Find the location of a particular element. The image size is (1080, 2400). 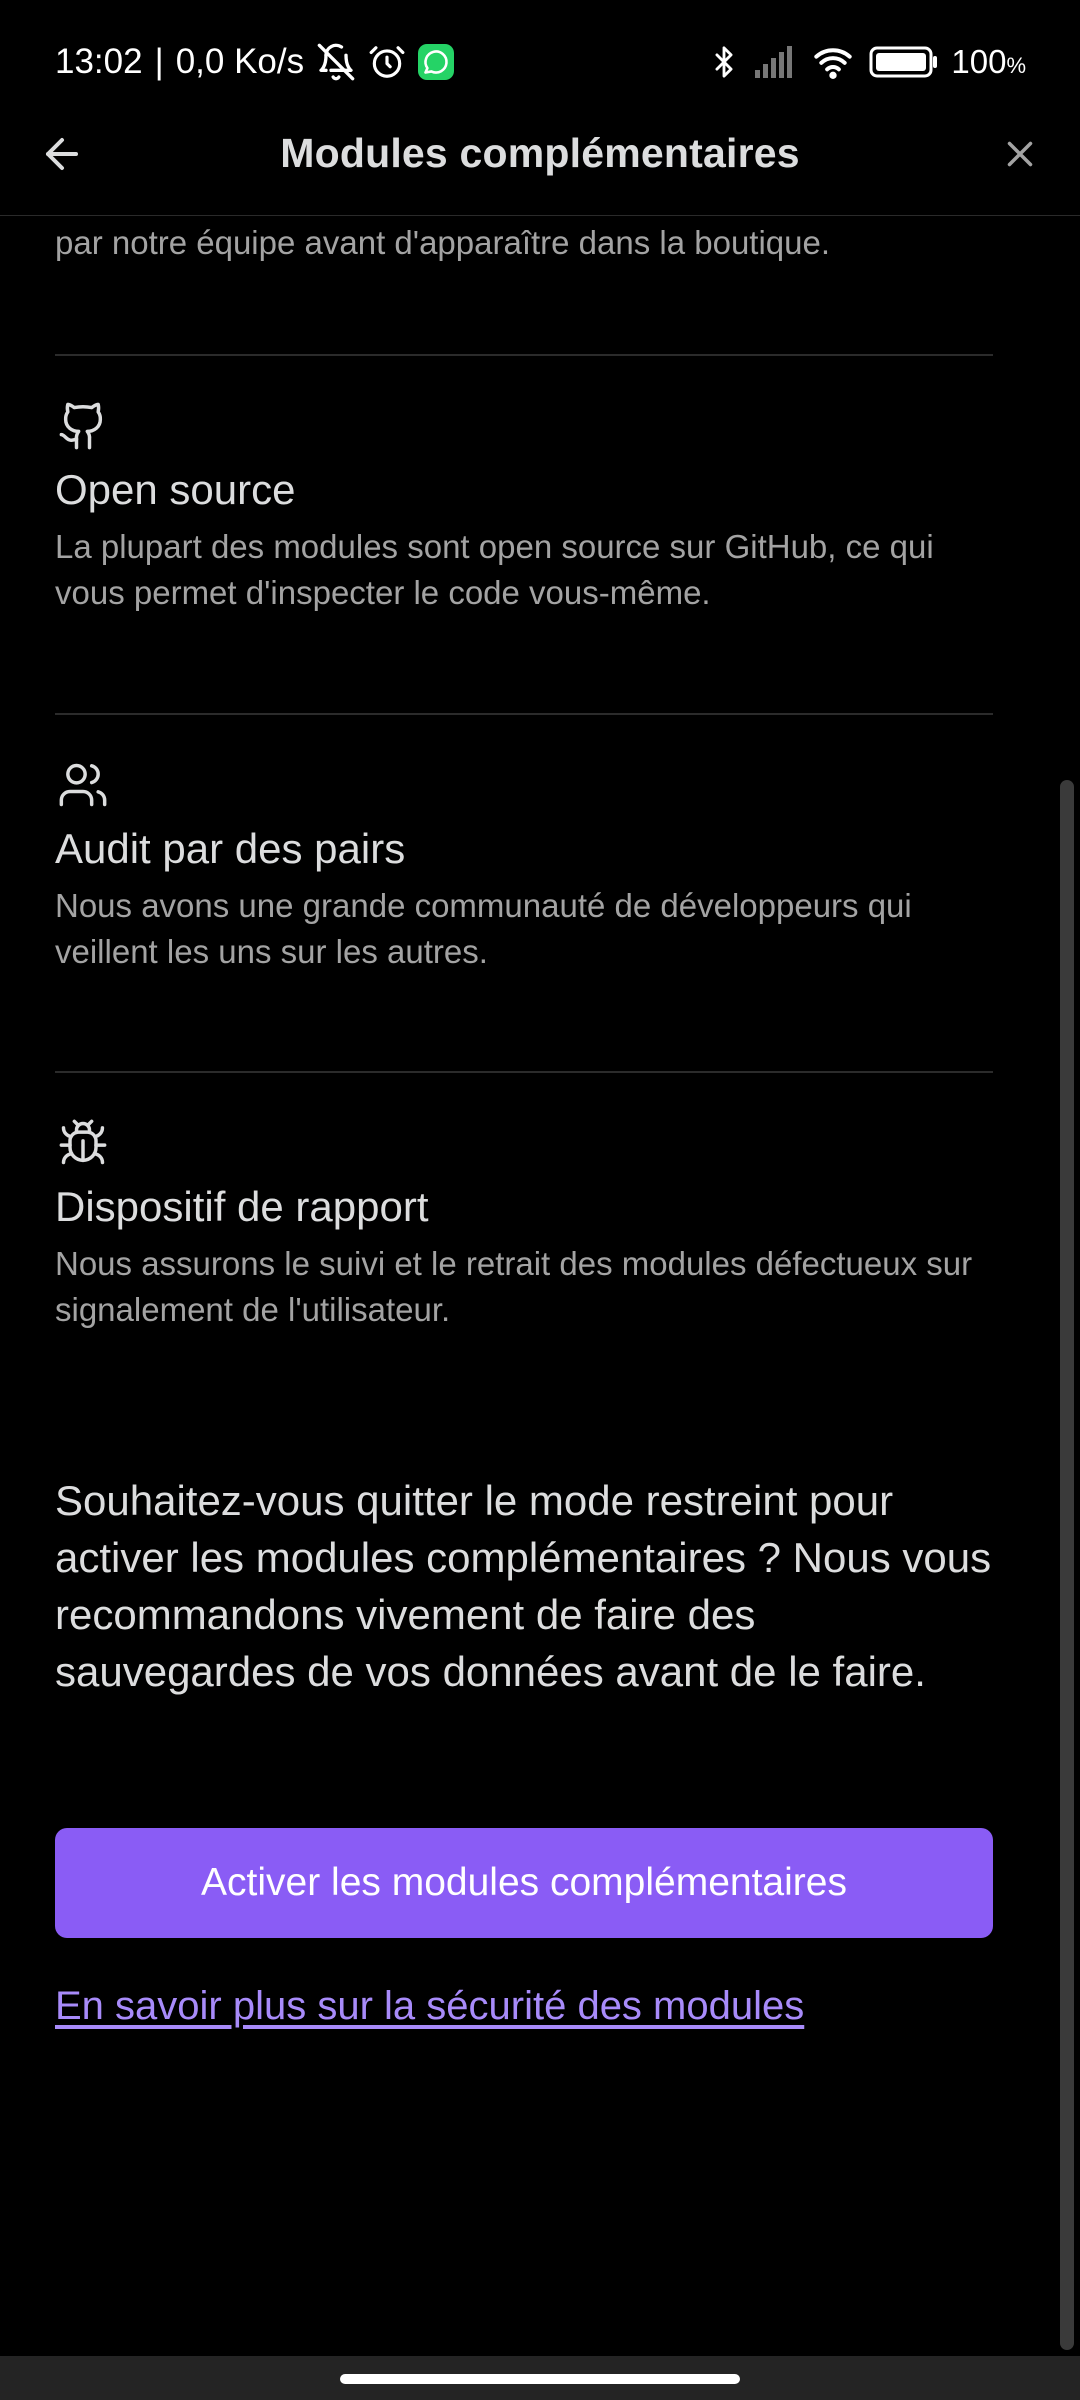

close-button is located at coordinates (1020, 154).